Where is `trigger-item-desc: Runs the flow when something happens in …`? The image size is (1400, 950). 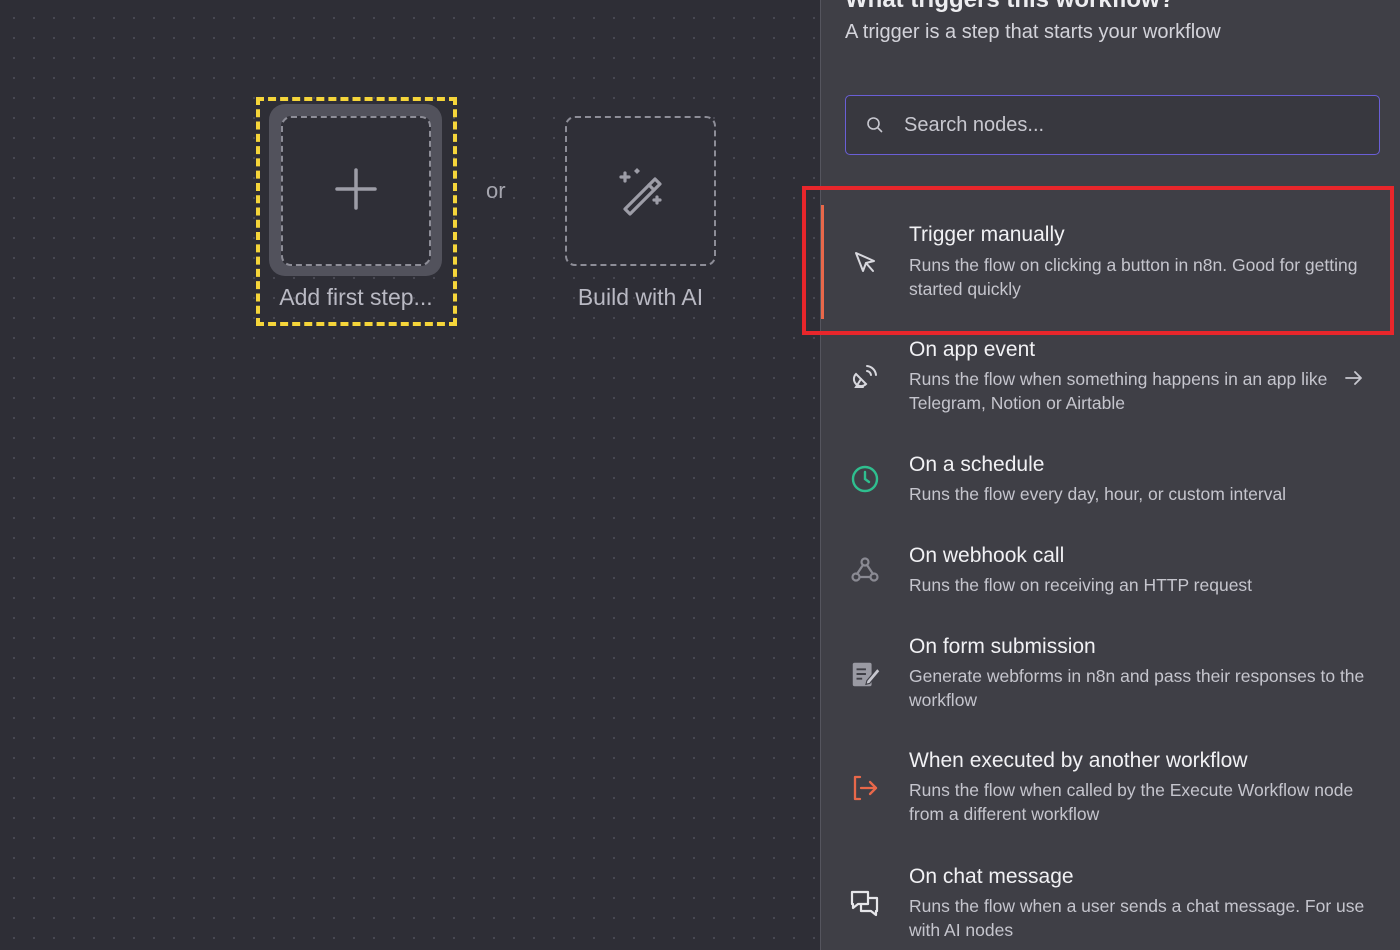 trigger-item-desc: Runs the flow when something happens in … is located at coordinates (1118, 391).